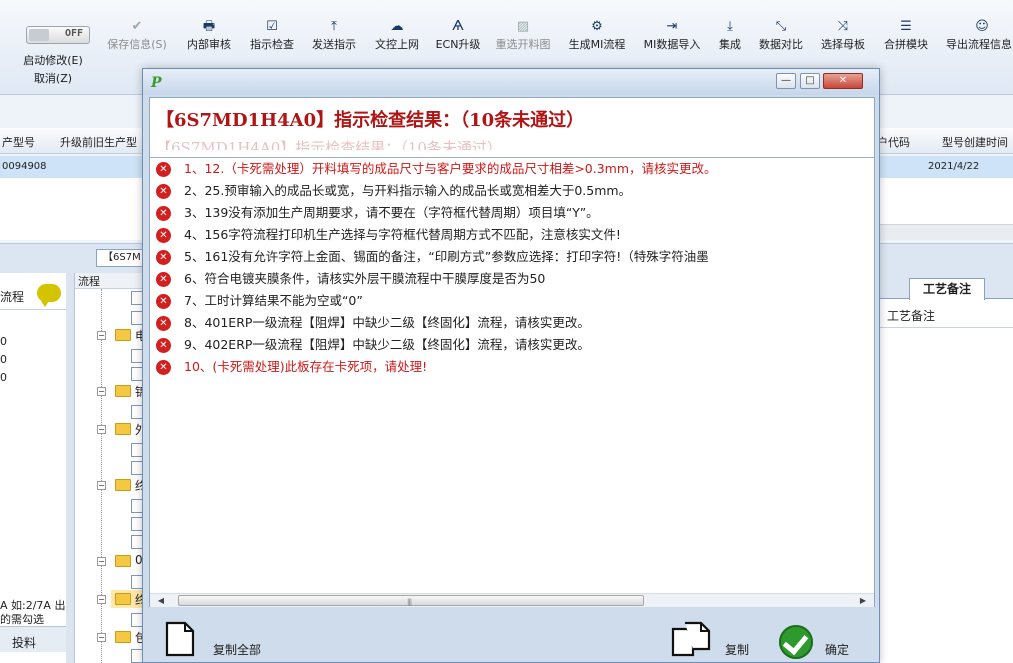  I want to click on merge-module-label: 合拼模块, so click(906, 44).